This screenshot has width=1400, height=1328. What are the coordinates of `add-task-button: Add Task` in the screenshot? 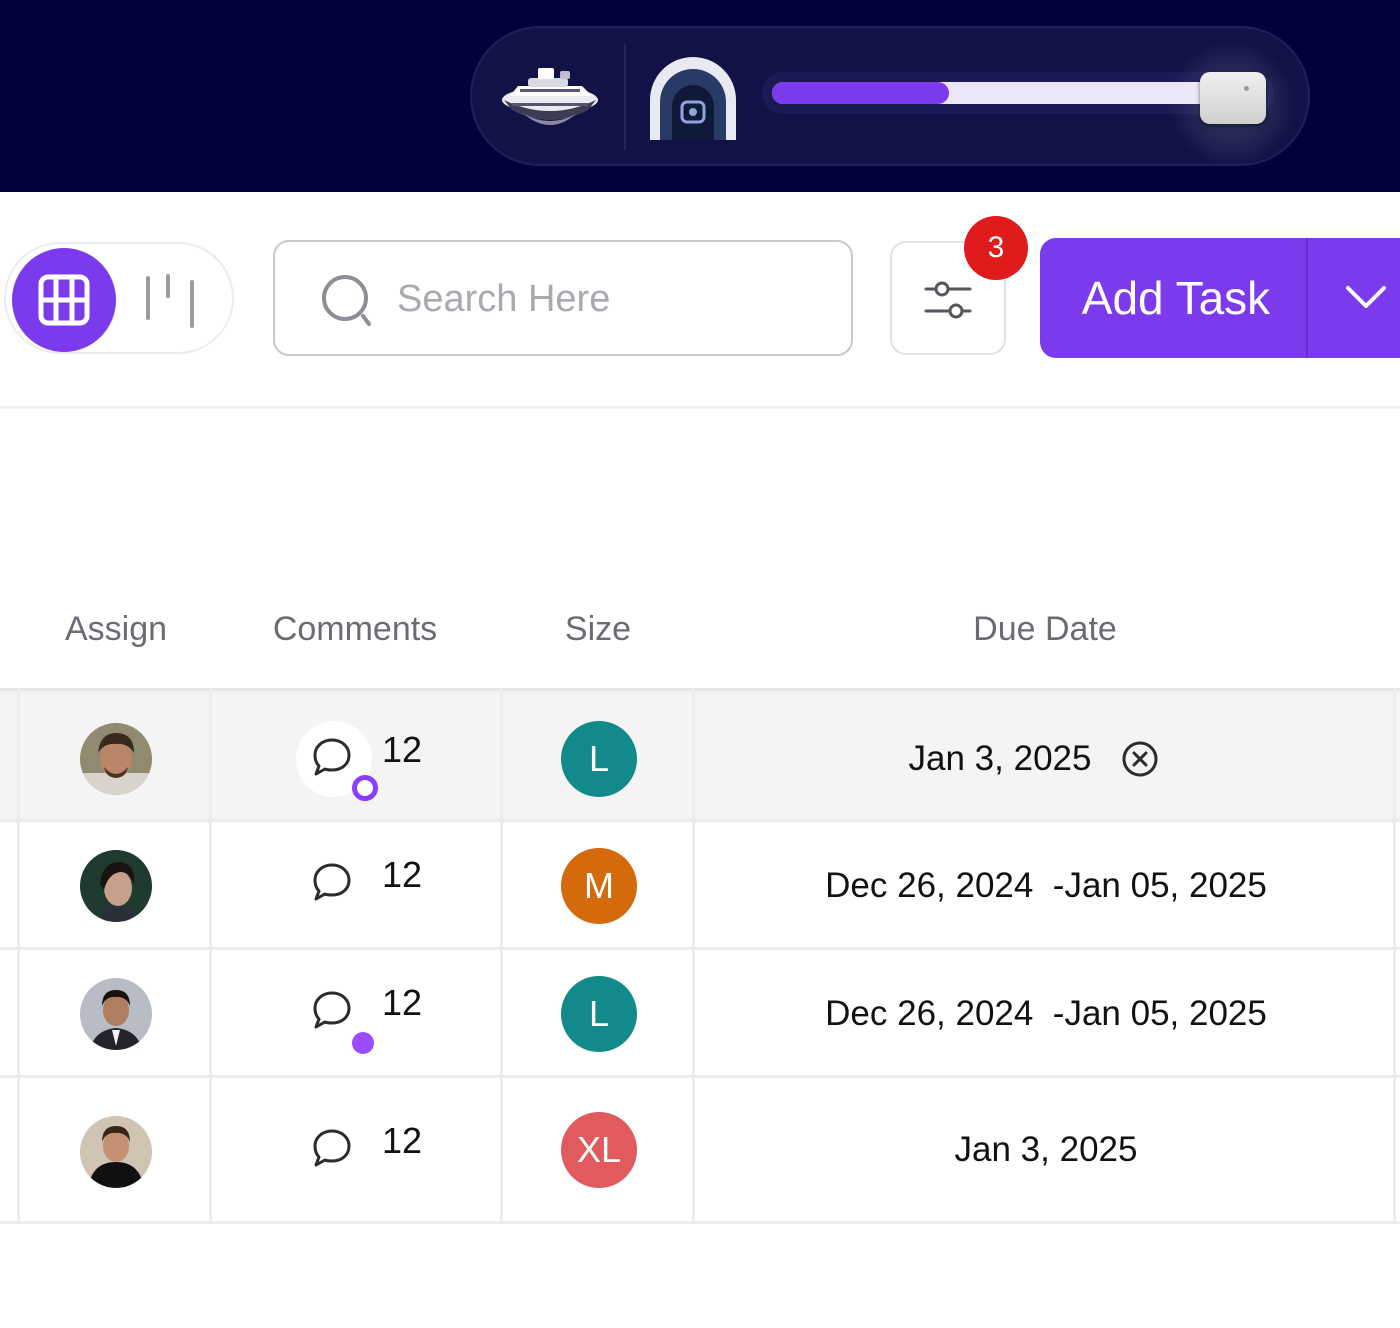 It's located at (1173, 298).